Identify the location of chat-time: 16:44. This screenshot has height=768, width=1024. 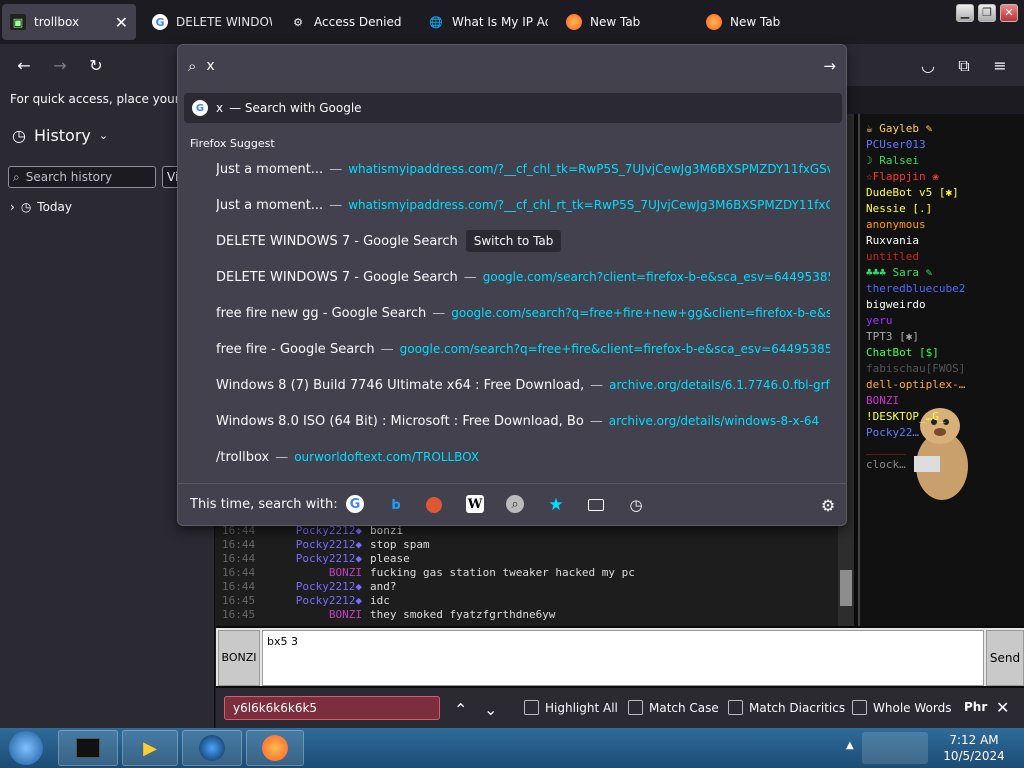
(239, 572).